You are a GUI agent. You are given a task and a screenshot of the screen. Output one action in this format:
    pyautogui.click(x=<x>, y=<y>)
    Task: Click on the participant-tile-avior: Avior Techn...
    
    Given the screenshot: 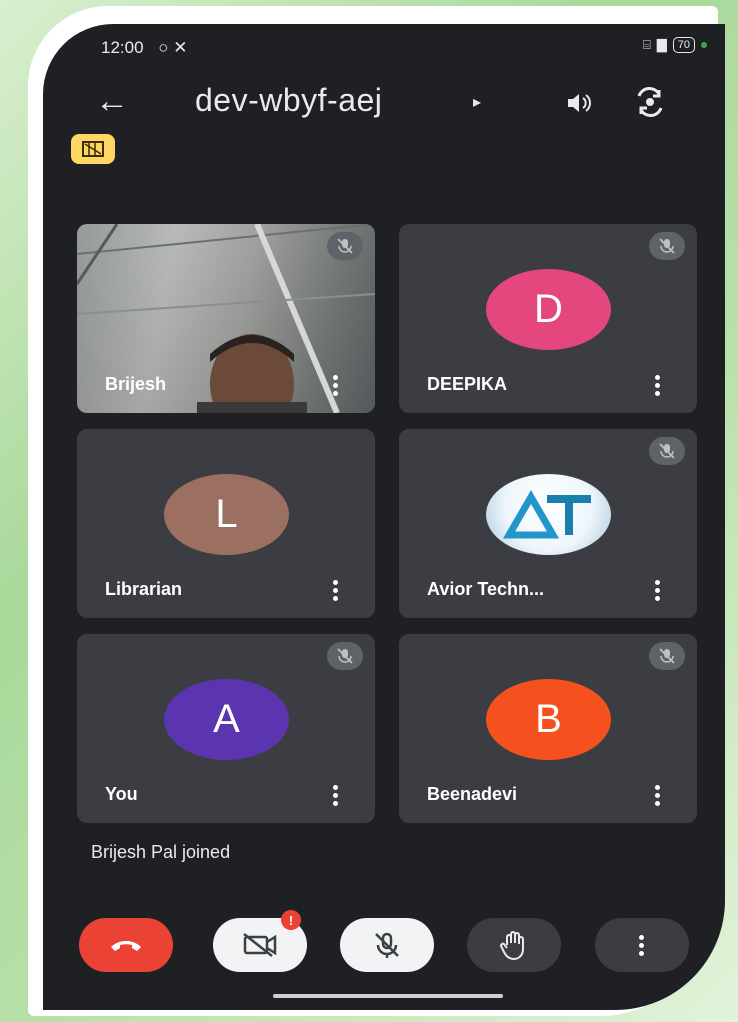 What is the action you would take?
    pyautogui.click(x=548, y=523)
    